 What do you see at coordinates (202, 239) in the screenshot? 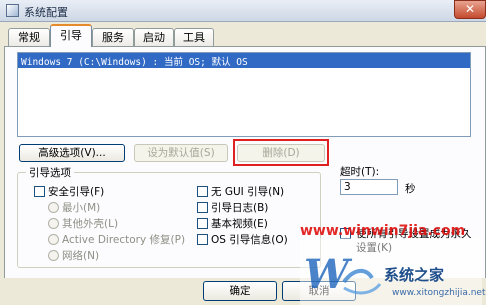
I see `os-boot-info-checkbox` at bounding box center [202, 239].